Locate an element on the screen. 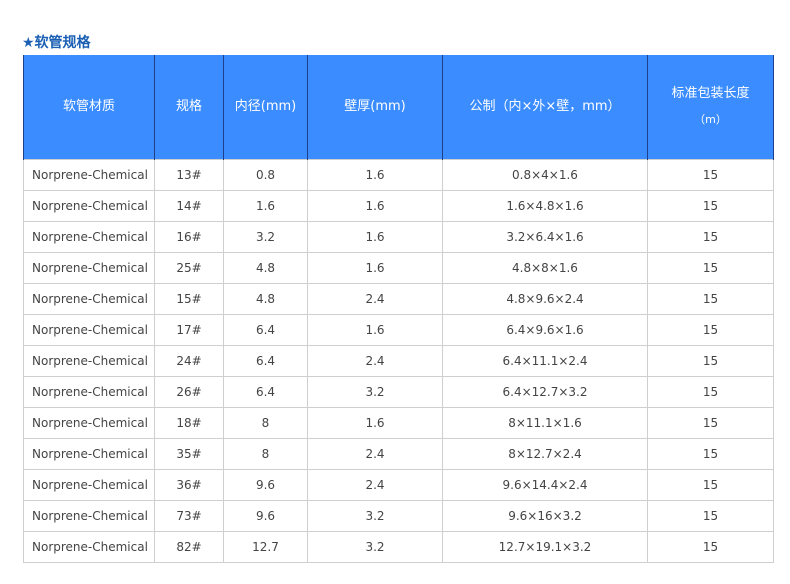  cell-spec: 26# is located at coordinates (189, 391).